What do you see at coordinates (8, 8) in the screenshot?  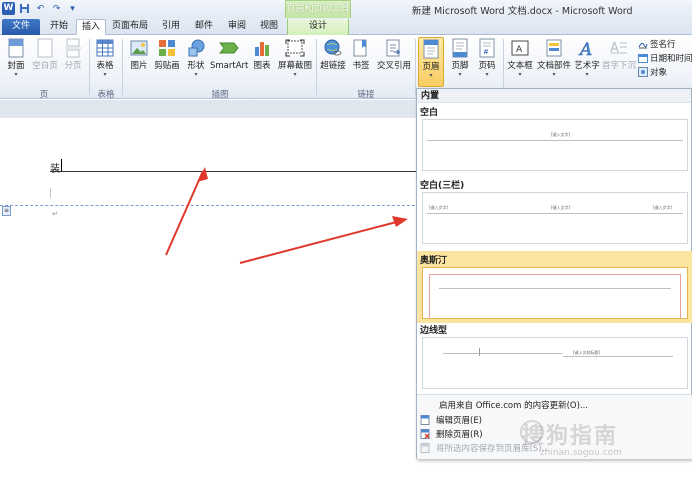 I see `word-logo-icon: W` at bounding box center [8, 8].